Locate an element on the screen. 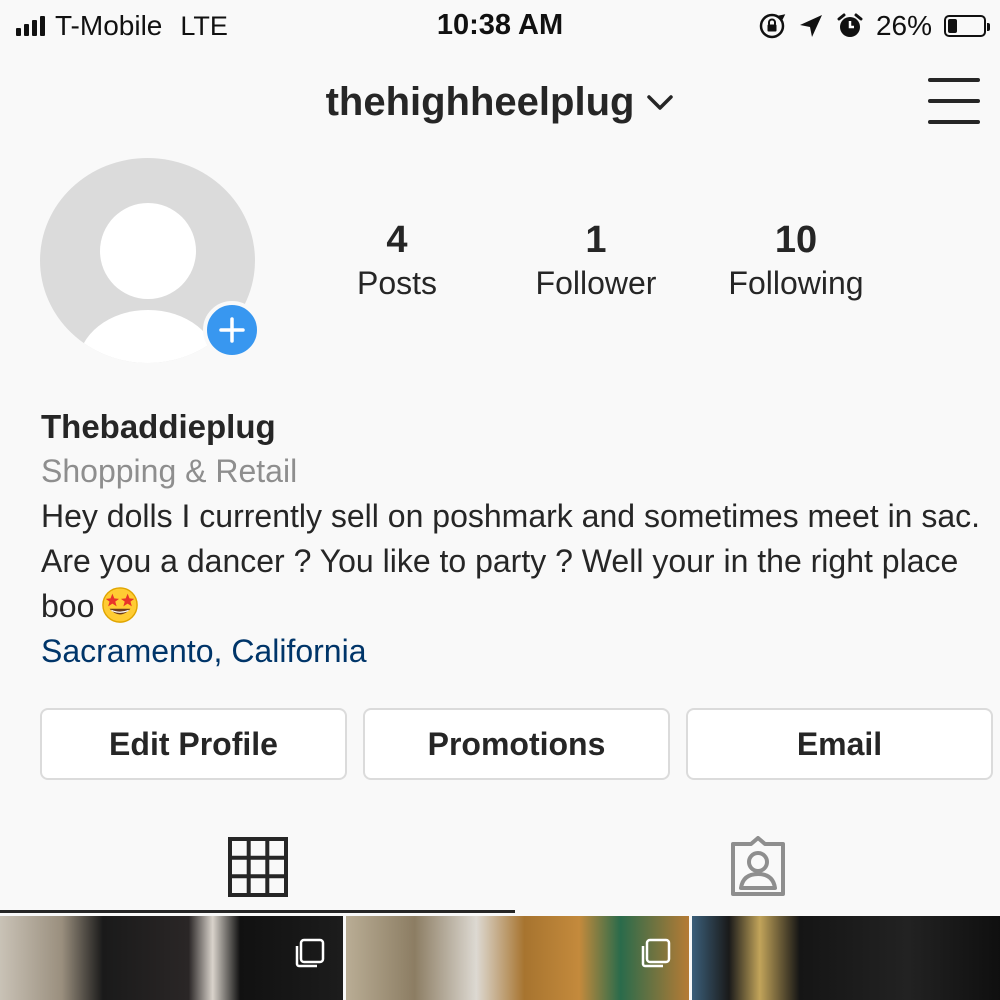  battery-level is located at coordinates (952, 26).